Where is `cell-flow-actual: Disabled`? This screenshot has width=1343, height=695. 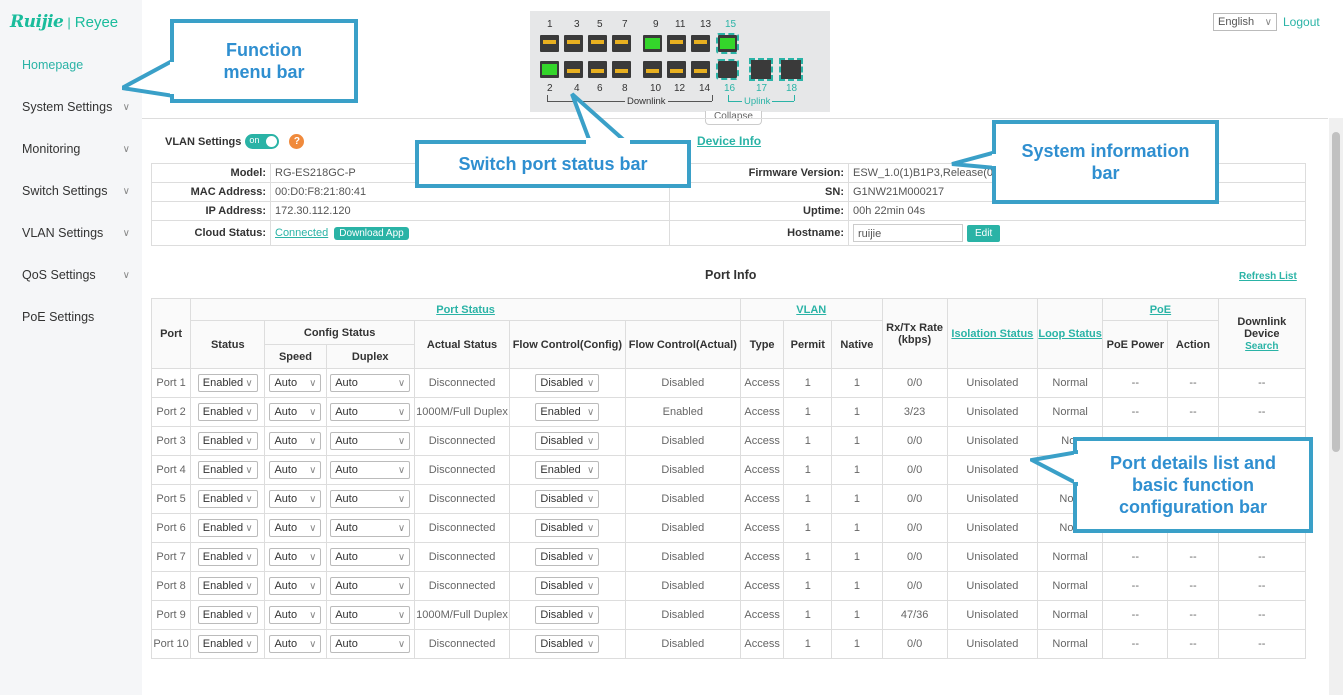 cell-flow-actual: Disabled is located at coordinates (683, 470).